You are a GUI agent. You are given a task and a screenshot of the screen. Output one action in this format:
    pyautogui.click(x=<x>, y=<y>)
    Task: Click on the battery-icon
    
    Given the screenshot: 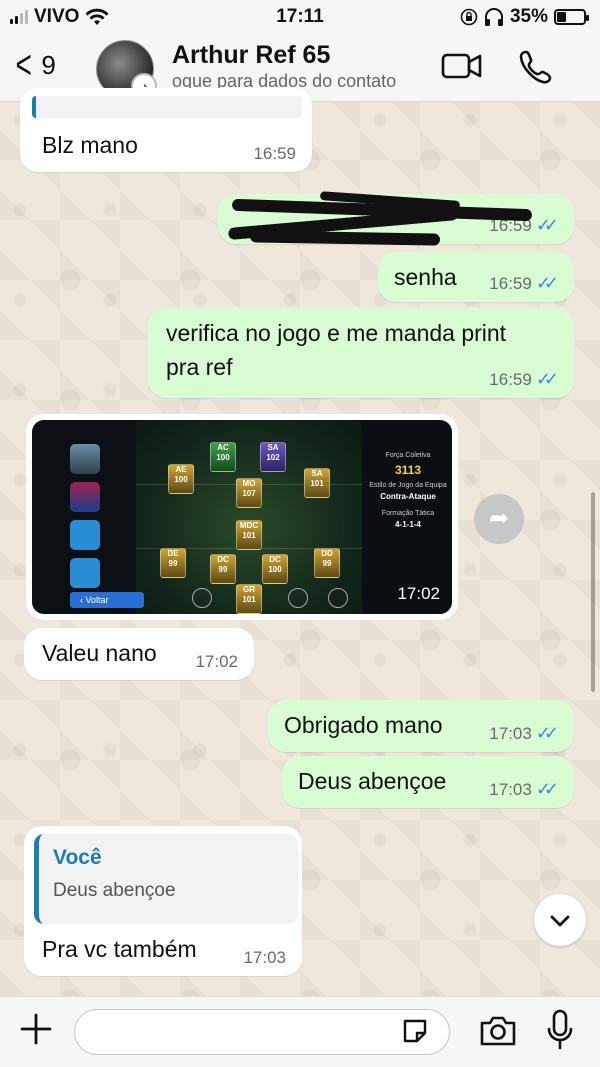 What is the action you would take?
    pyautogui.click(x=571, y=17)
    